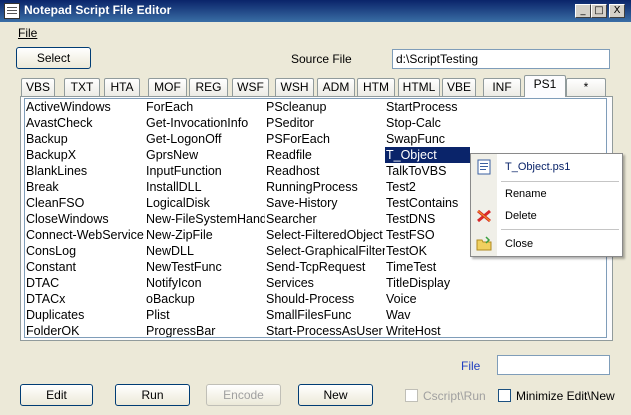 This screenshot has height=415, width=631. I want to click on file-list-item: TitleDisplay, so click(445, 283).